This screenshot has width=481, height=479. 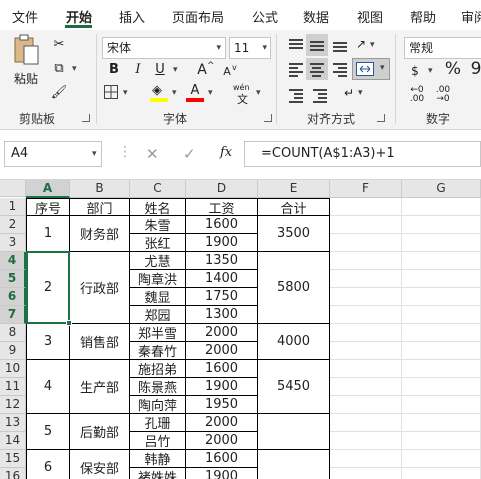 What do you see at coordinates (48, 189) in the screenshot?
I see `column-header-a: A` at bounding box center [48, 189].